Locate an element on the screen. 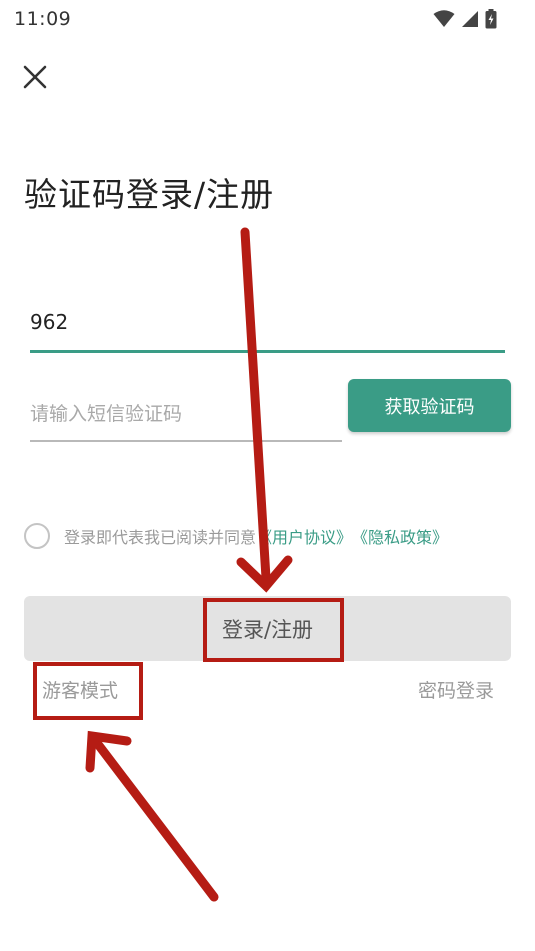 This screenshot has height=951, width=535. password-login-link: 密码登录 is located at coordinates (456, 689).